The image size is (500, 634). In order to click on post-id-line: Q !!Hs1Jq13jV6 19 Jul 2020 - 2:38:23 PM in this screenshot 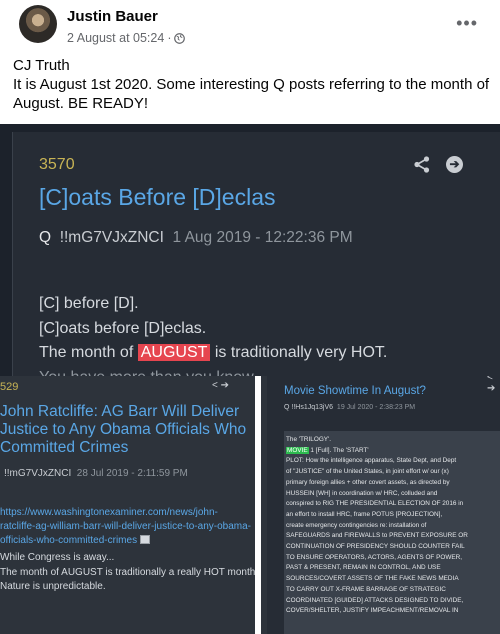, I will do `click(349, 407)`.